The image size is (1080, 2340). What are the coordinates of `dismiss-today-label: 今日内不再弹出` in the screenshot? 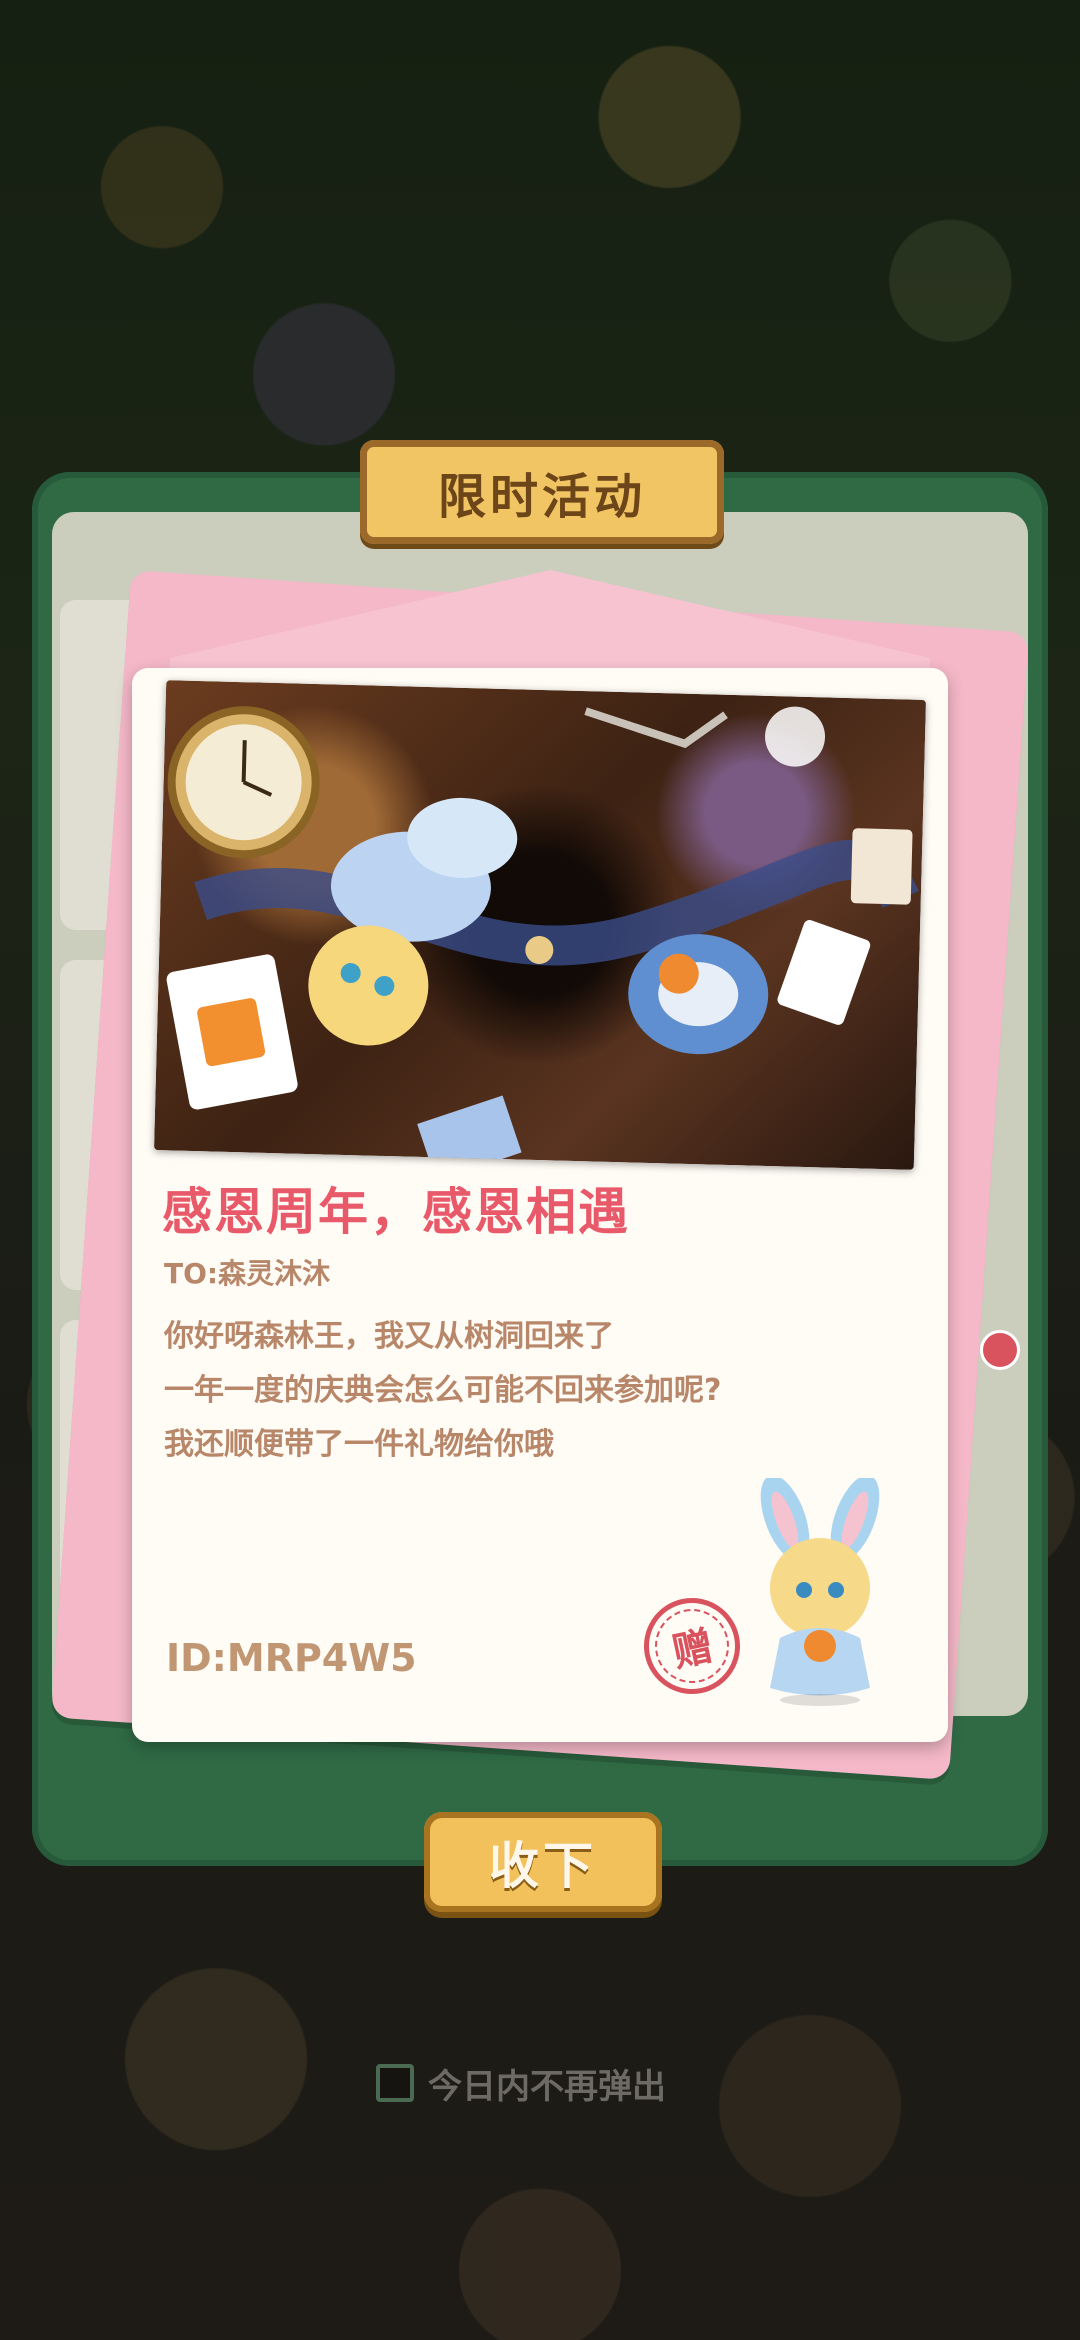 It's located at (547, 2083).